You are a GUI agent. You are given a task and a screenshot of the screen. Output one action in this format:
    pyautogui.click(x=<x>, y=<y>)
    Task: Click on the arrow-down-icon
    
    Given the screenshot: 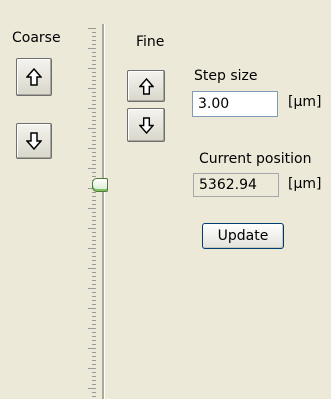 What is the action you would take?
    pyautogui.click(x=146, y=125)
    